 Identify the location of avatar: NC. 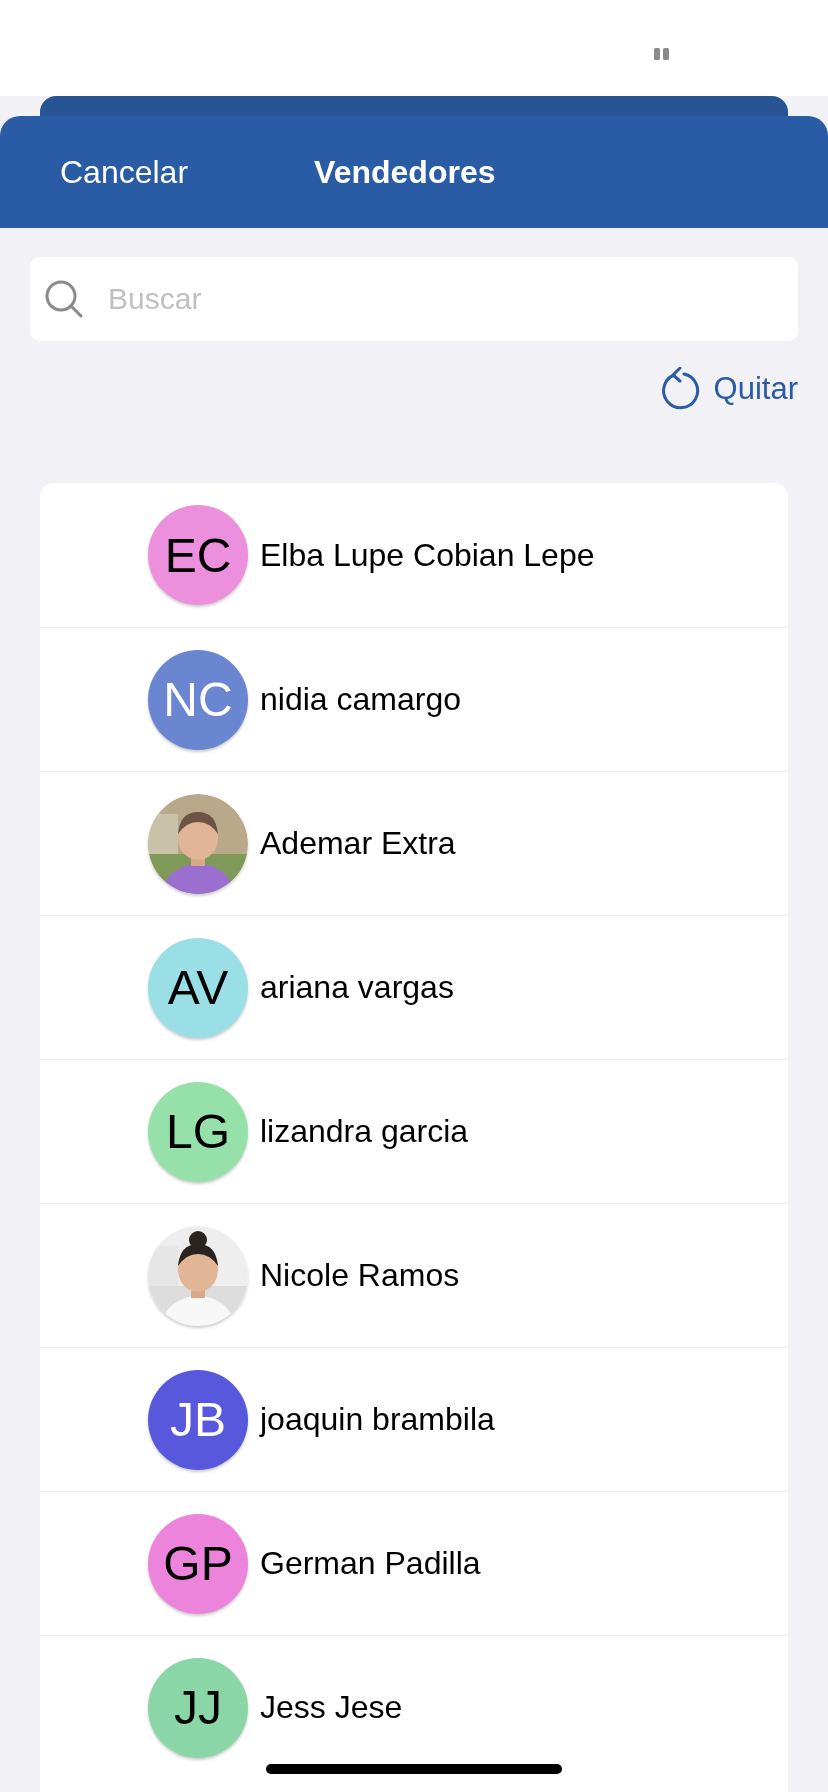
(198, 699).